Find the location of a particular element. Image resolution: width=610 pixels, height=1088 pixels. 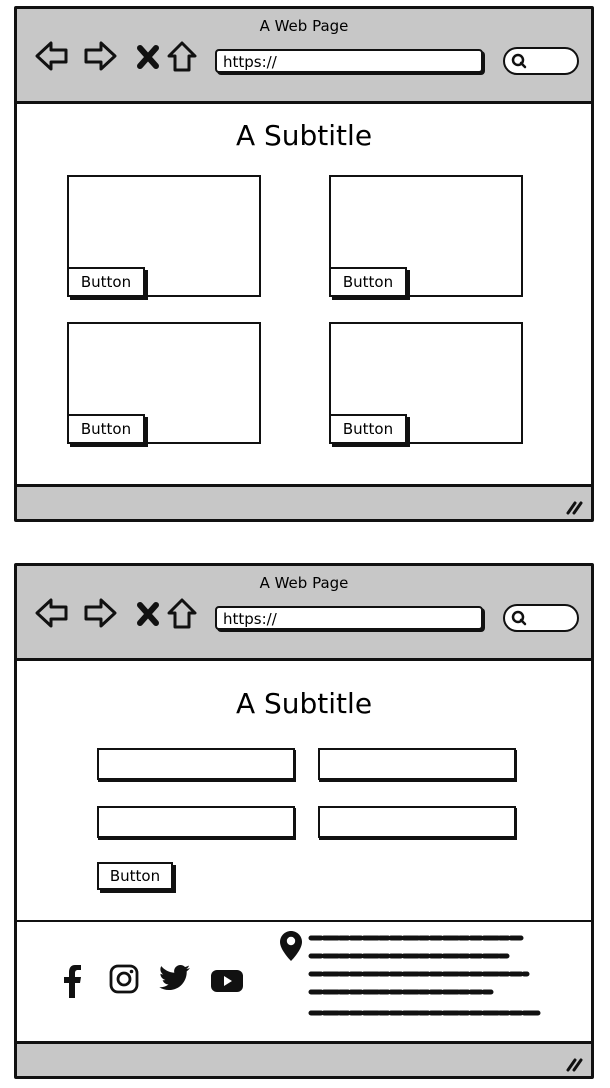

map-pin-icon is located at coordinates (291, 946).